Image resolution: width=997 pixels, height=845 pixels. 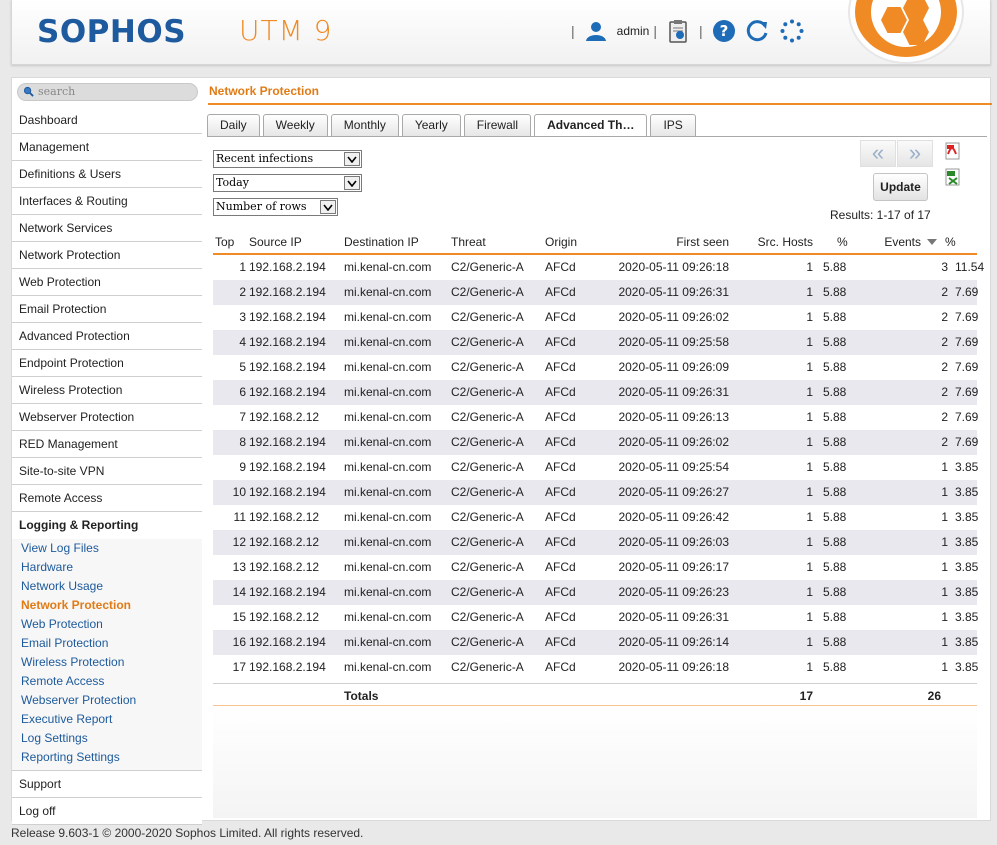 What do you see at coordinates (107, 174) in the screenshot?
I see `sidebar-item-definitions-users: Definitions & Users` at bounding box center [107, 174].